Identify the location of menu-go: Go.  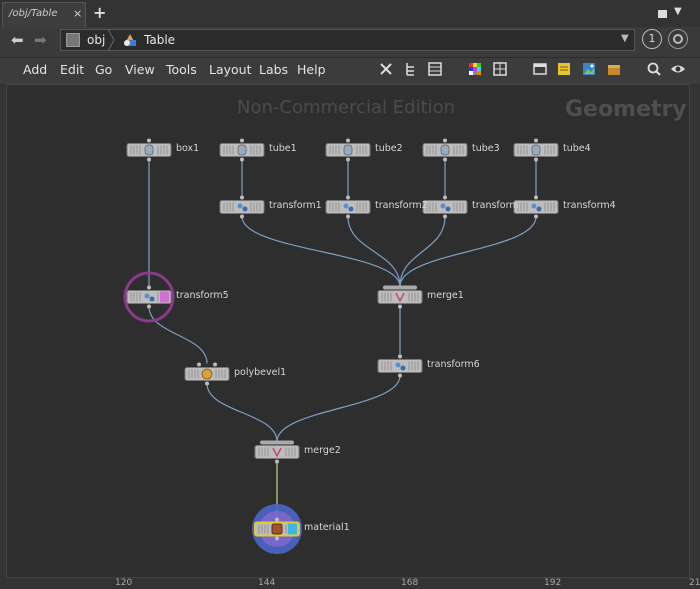
(103, 69).